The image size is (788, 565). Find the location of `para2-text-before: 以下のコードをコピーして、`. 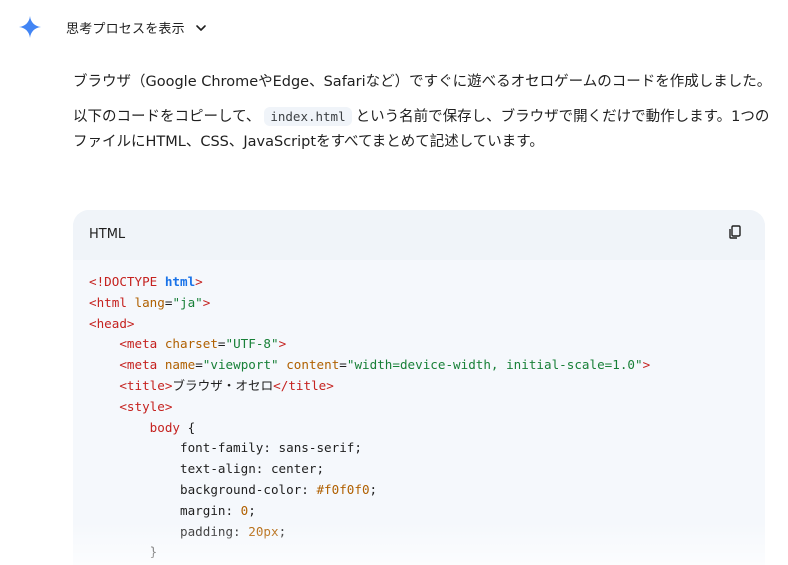

para2-text-before: 以下のコードをコピーして、 is located at coordinates (167, 117).